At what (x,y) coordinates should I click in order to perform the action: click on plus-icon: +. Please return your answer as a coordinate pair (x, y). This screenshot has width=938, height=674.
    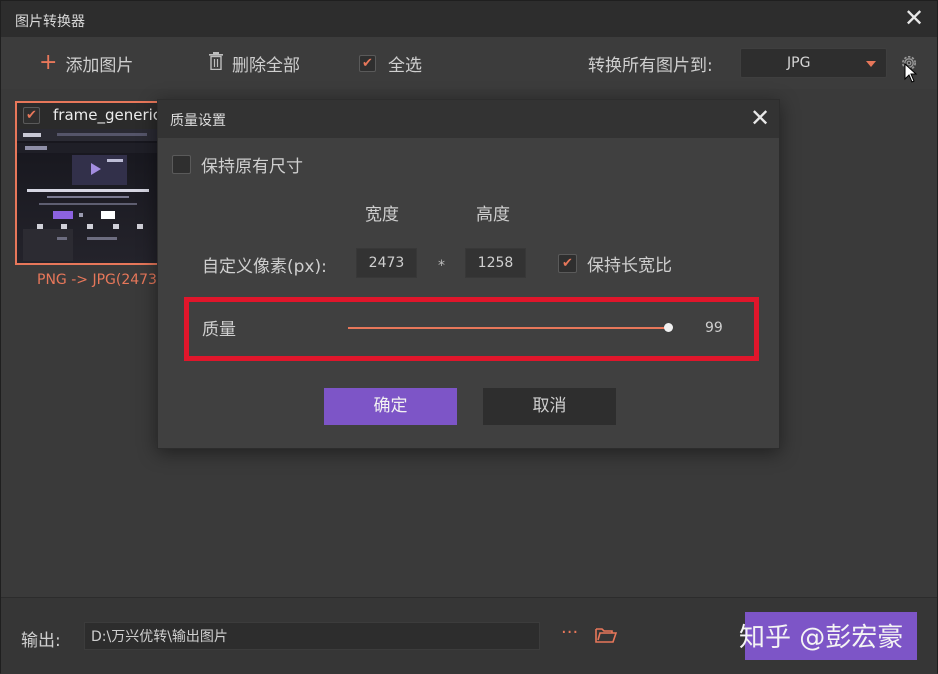
    Looking at the image, I should click on (48, 62).